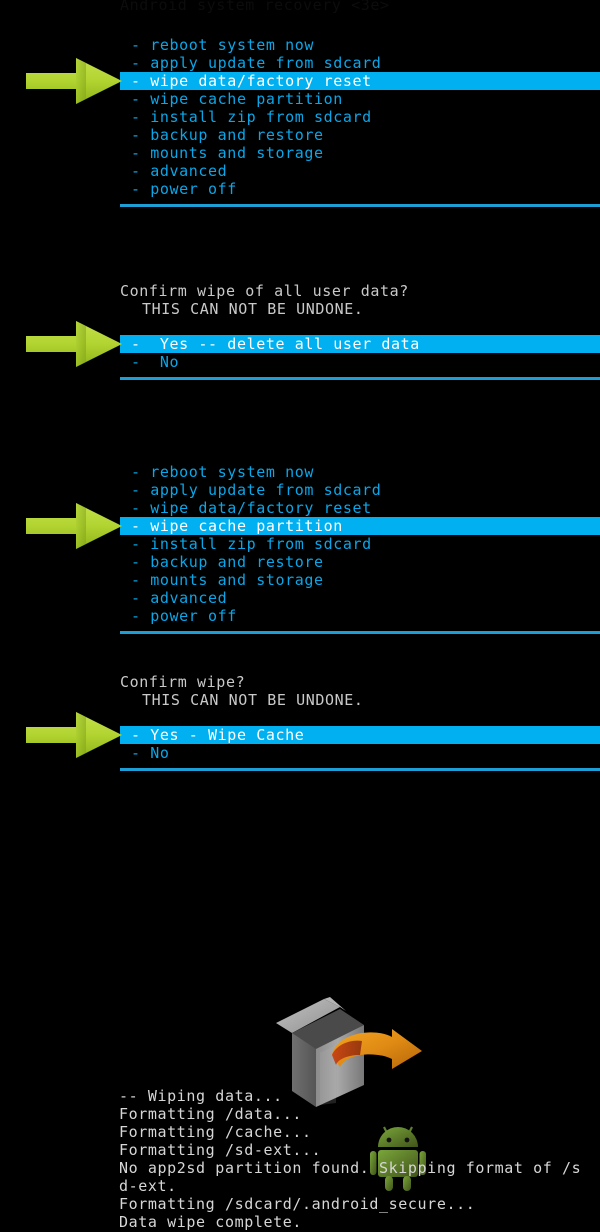 This screenshot has height=1232, width=600. What do you see at coordinates (264, 291) in the screenshot?
I see `confirm-data-header-line-1: Confirm wipe of all user data?` at bounding box center [264, 291].